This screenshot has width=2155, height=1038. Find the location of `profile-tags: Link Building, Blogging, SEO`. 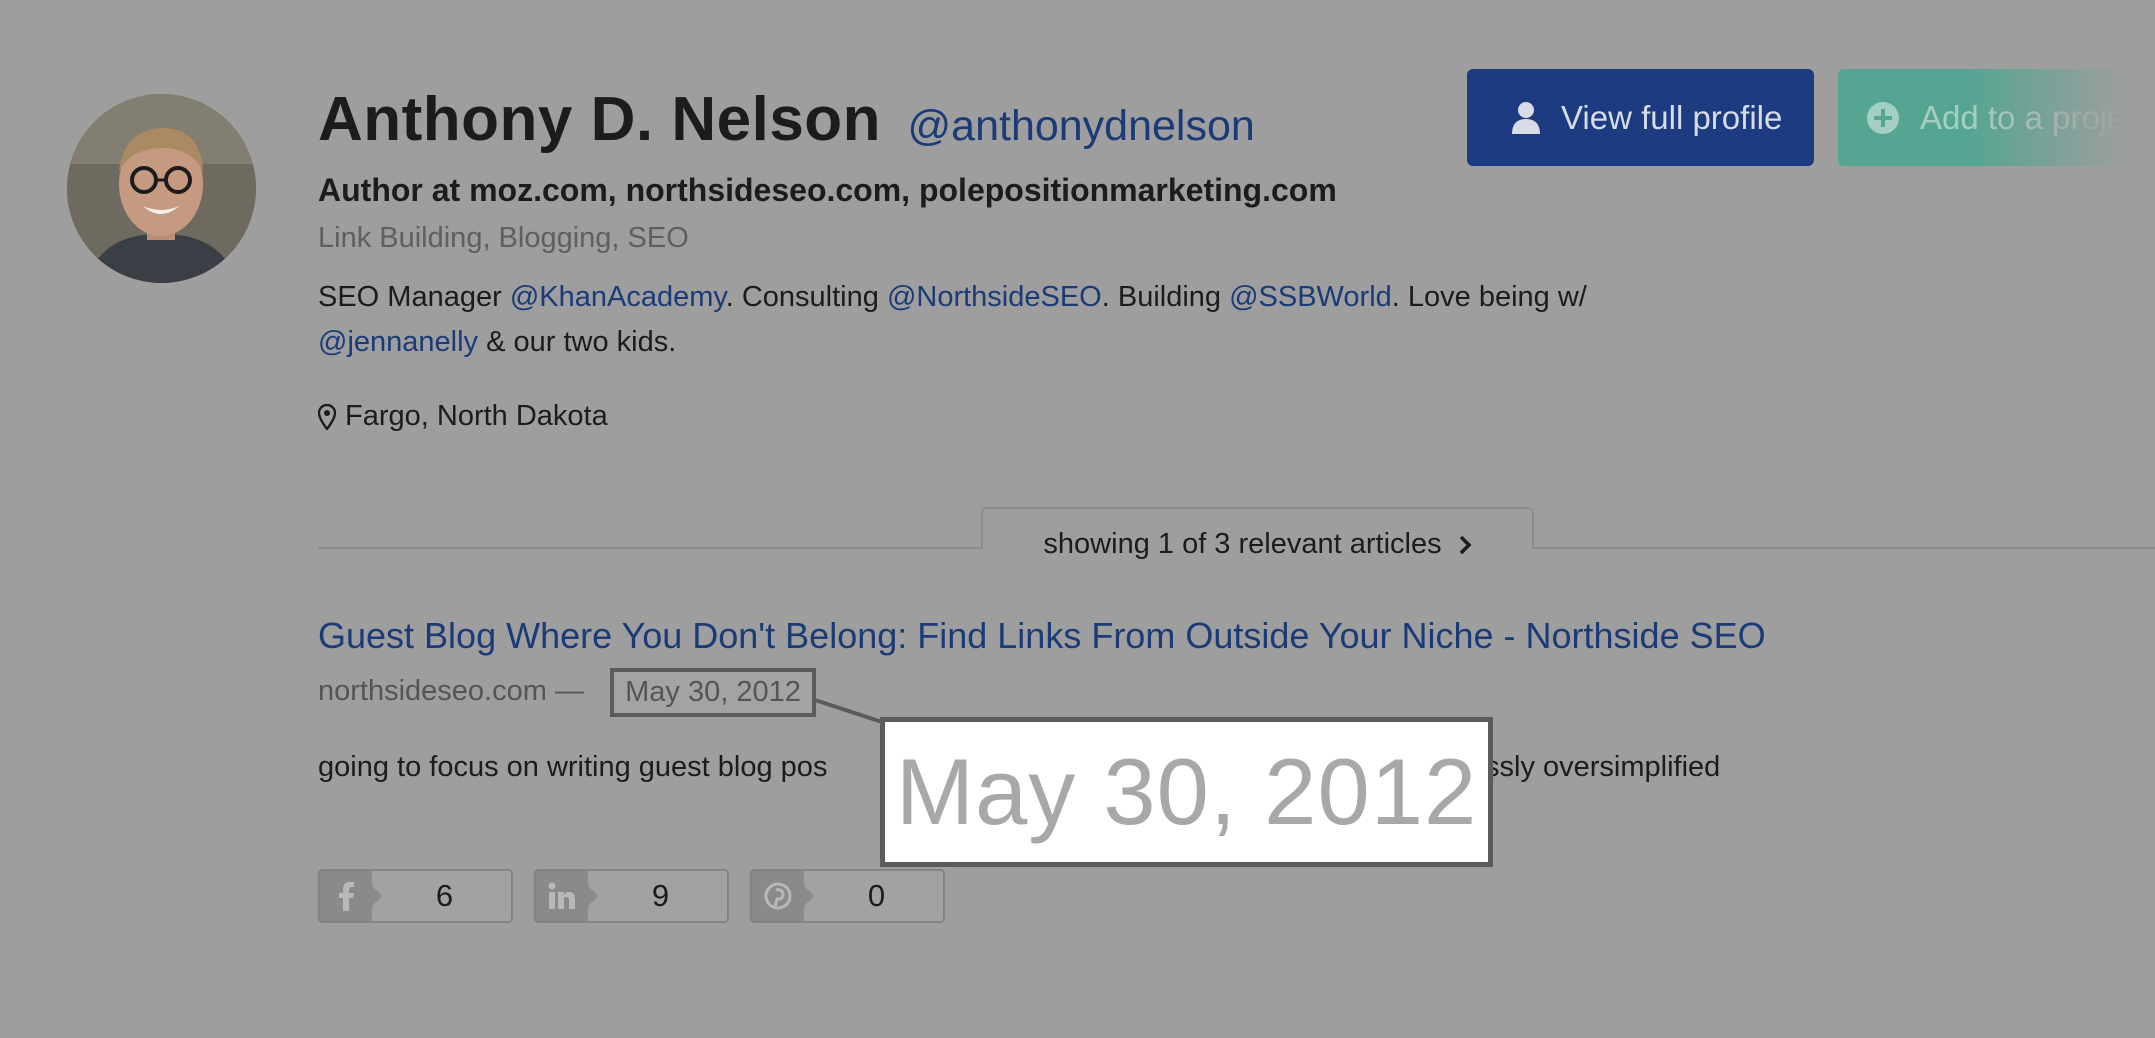

profile-tags: Link Building, Blogging, SEO is located at coordinates (503, 238).